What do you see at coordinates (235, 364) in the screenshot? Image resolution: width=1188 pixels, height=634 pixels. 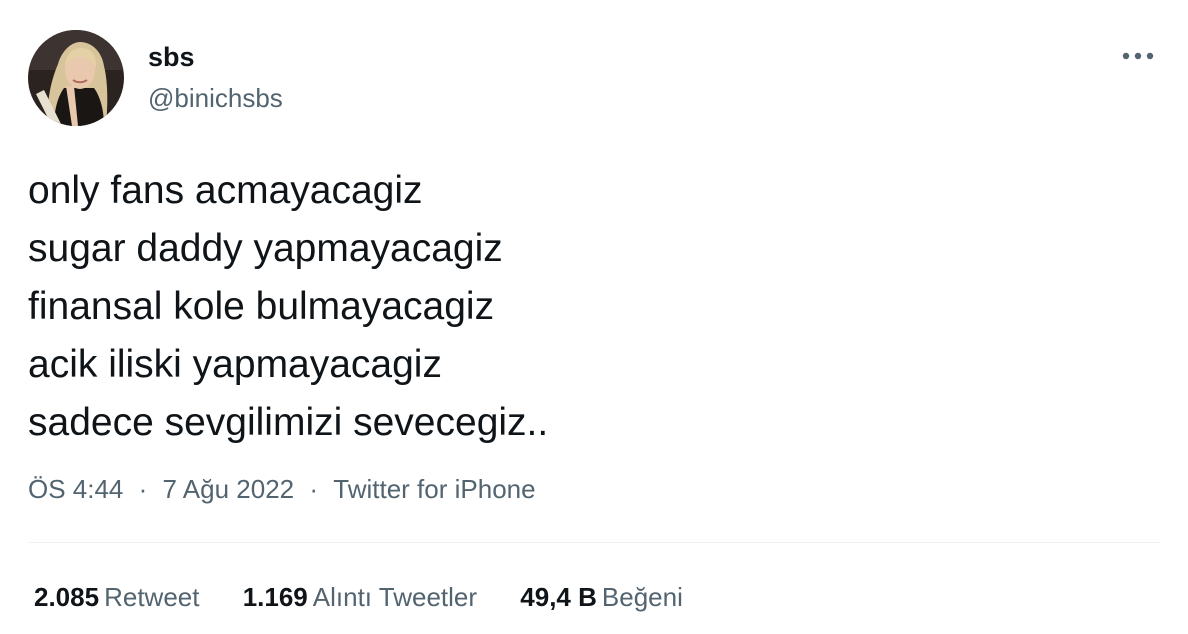 I see `tweet-line: acik iliski yapmayacagiz` at bounding box center [235, 364].